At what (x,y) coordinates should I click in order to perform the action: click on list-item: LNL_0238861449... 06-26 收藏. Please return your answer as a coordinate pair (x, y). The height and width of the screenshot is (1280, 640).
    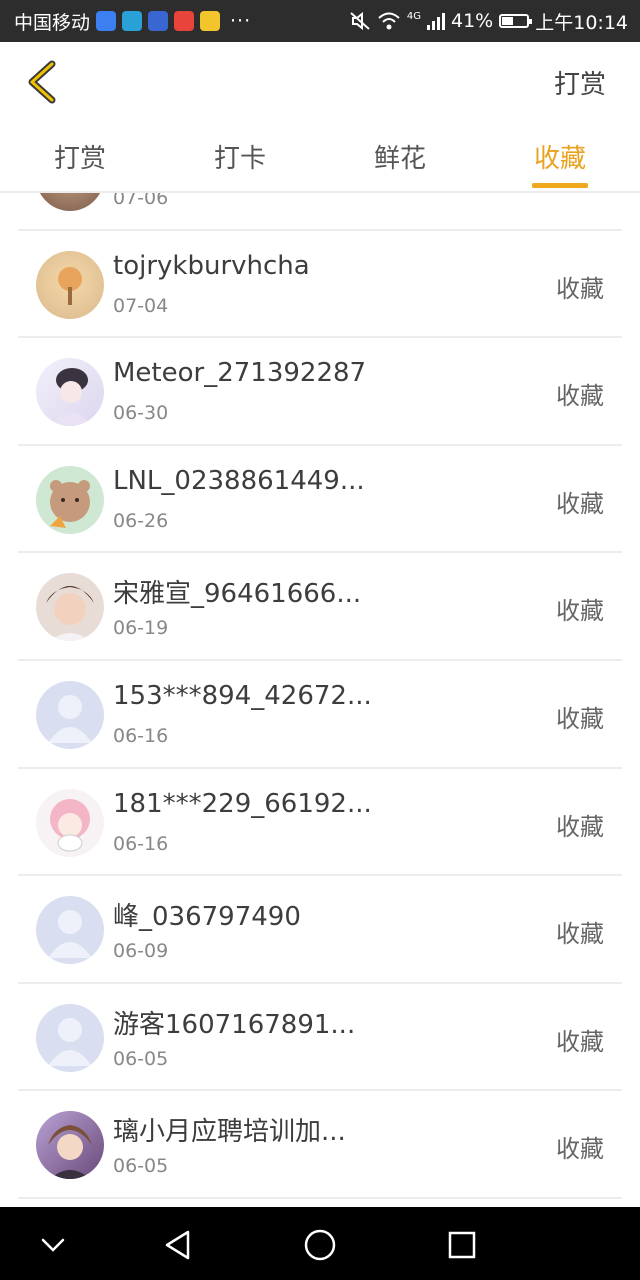
    Looking at the image, I should click on (320, 500).